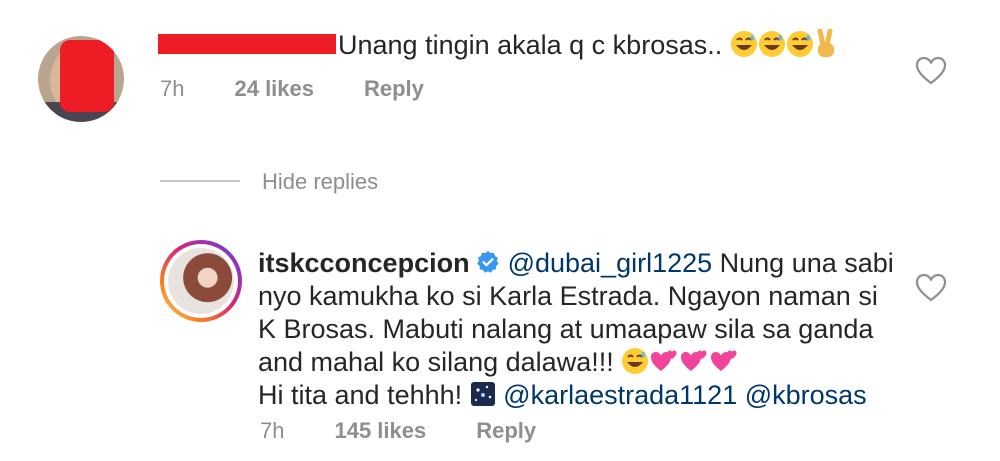 The image size is (1000, 461). Describe the element at coordinates (530, 45) in the screenshot. I see `comment-body: Unang tingin akala q c kbrosas..` at that location.